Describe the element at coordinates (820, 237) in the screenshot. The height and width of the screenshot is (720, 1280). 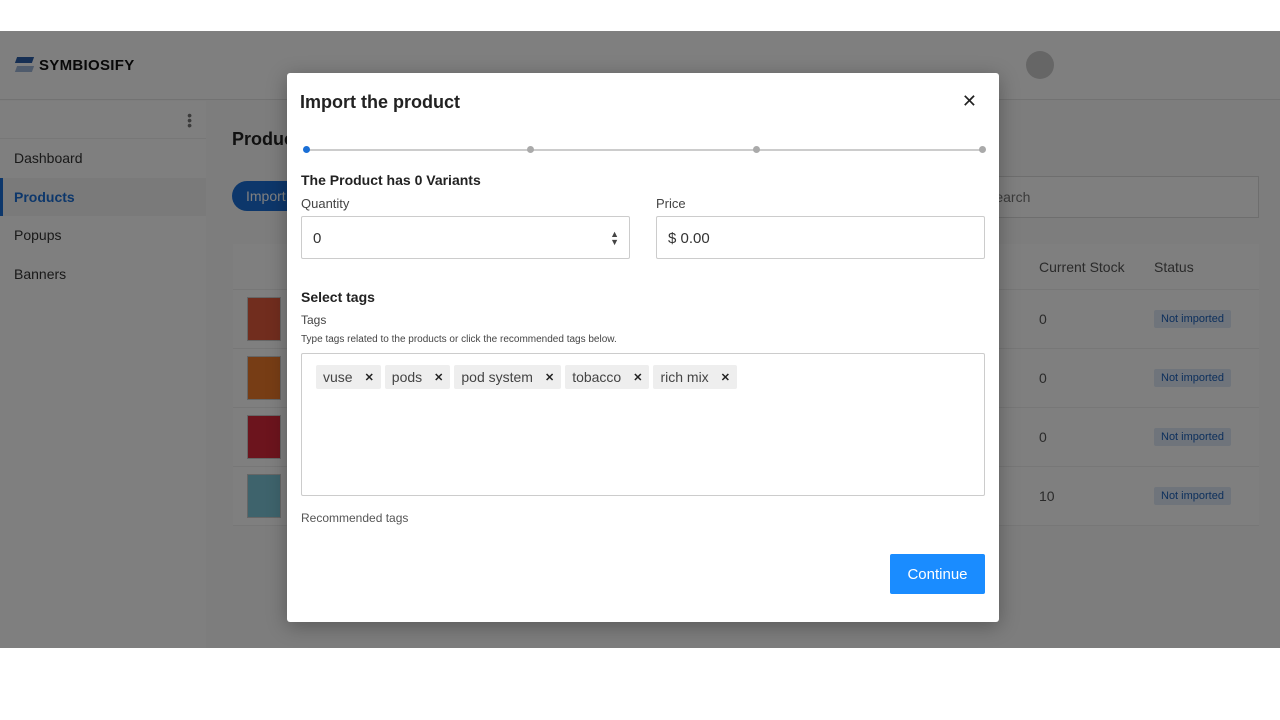
I see `price-input: $ 0.00` at that location.